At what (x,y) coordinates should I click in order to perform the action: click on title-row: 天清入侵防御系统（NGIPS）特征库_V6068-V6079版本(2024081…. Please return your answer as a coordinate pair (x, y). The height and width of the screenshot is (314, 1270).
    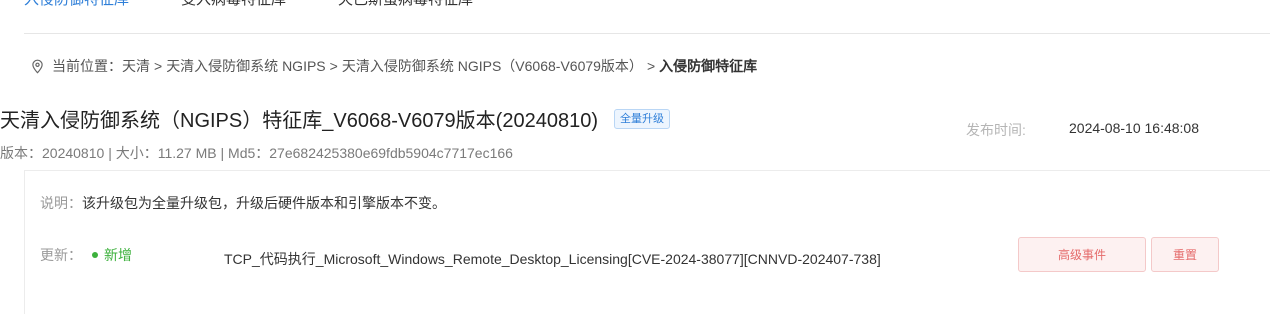
    Looking at the image, I should click on (335, 118).